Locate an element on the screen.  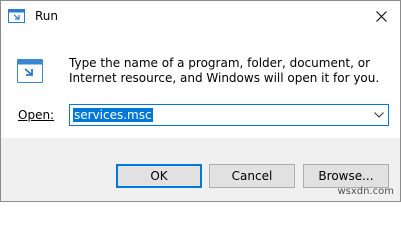
close-icon is located at coordinates (381, 16).